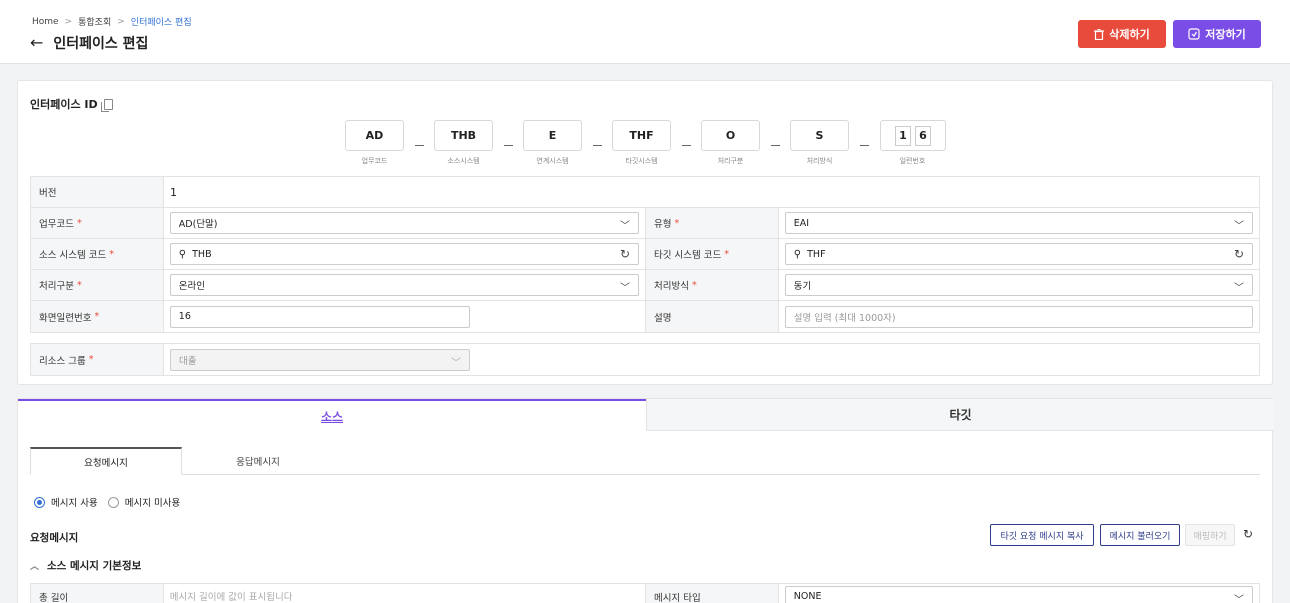 The image size is (1290, 603). I want to click on resource-group-grid: 리소스 그룹 * 대출 ﹀, so click(645, 359).